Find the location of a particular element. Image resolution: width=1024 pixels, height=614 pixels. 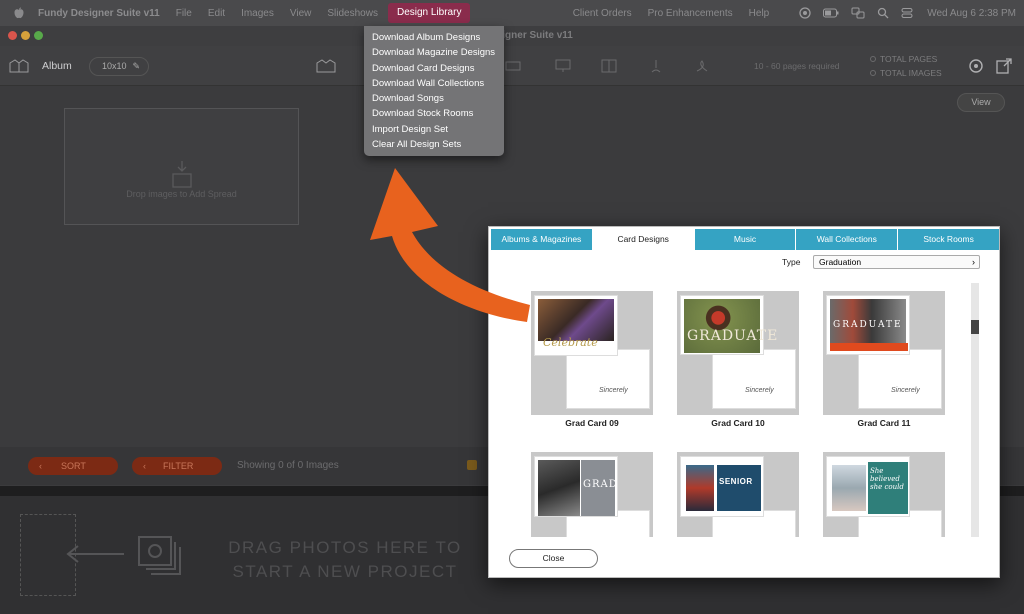

images-dot-icon is located at coordinates (873, 73).